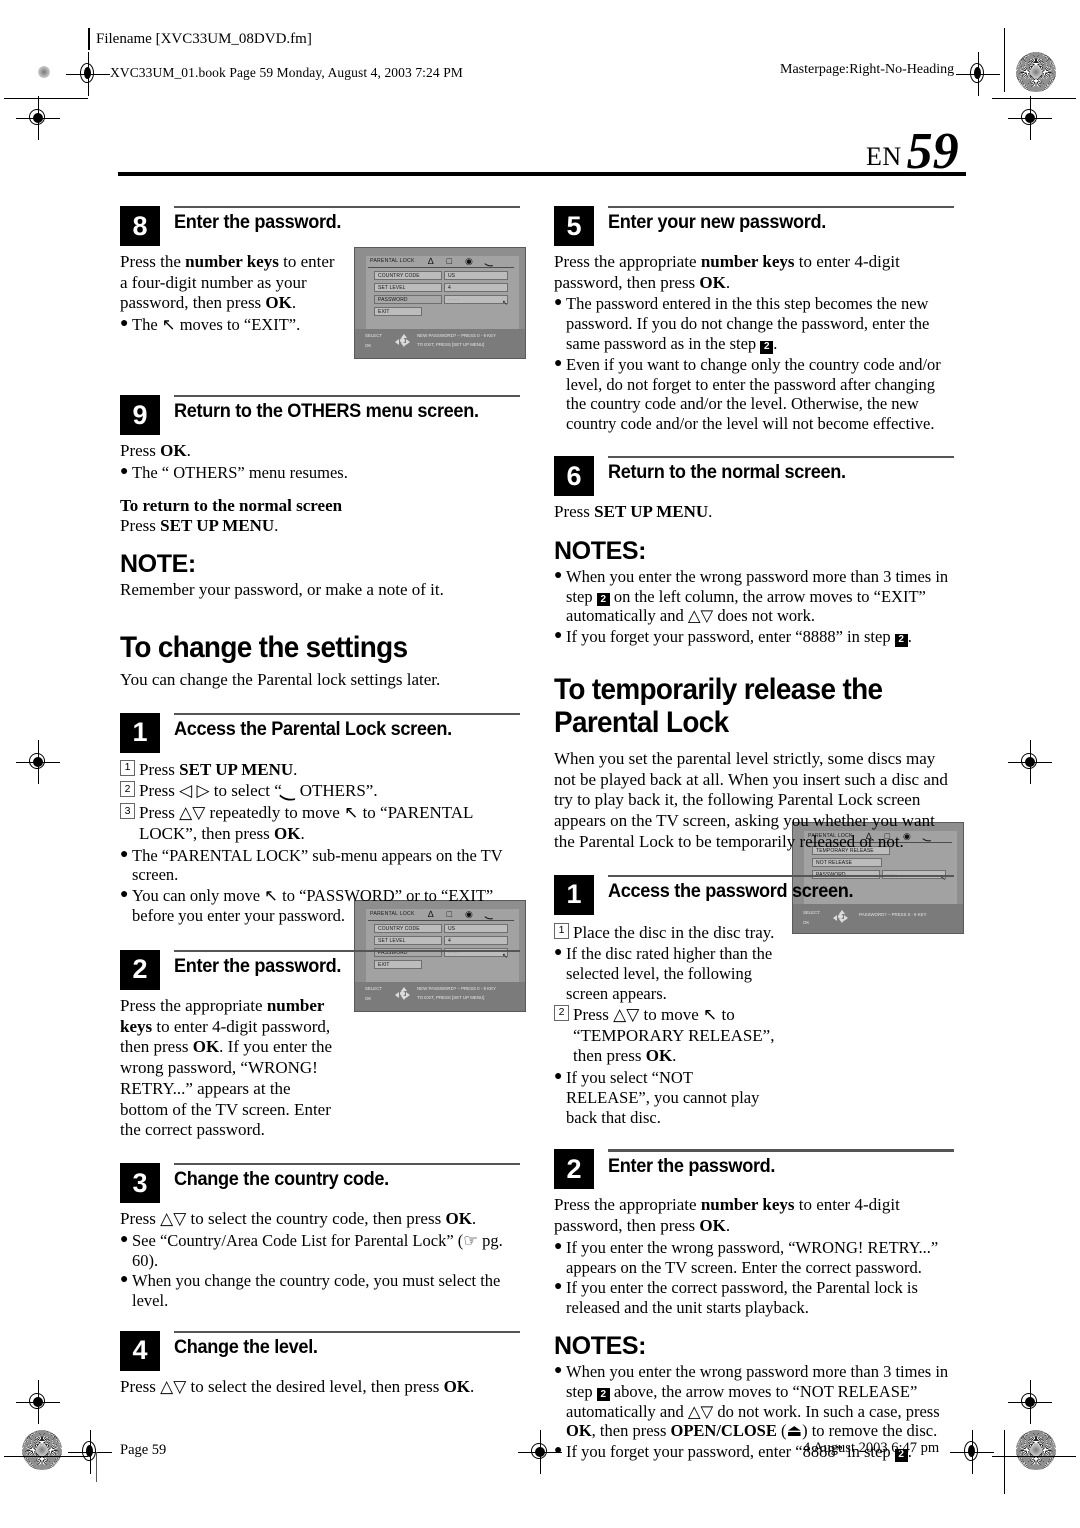 Image resolution: width=1080 pixels, height=1528 pixels. Describe the element at coordinates (1030, 762) in the screenshot. I see `registration-mark-mid-right` at that location.